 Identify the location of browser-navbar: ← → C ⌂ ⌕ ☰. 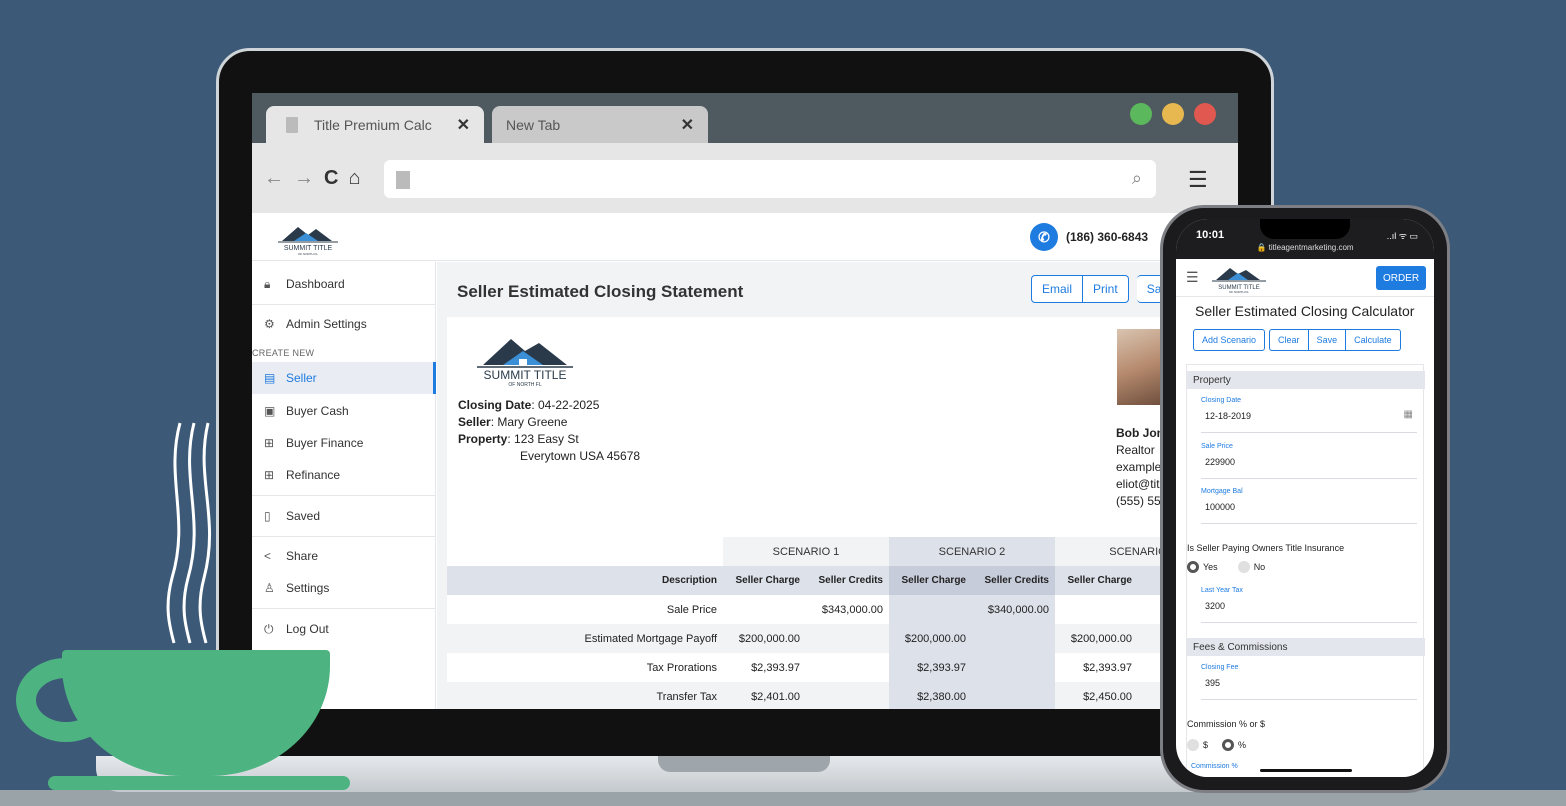
(745, 178).